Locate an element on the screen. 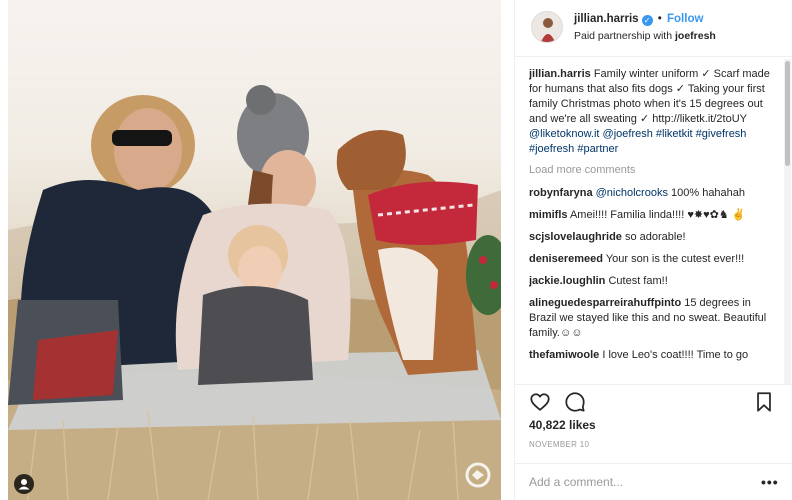 The width and height of the screenshot is (792, 500). liketoknowit-logo-icon is located at coordinates (478, 475).